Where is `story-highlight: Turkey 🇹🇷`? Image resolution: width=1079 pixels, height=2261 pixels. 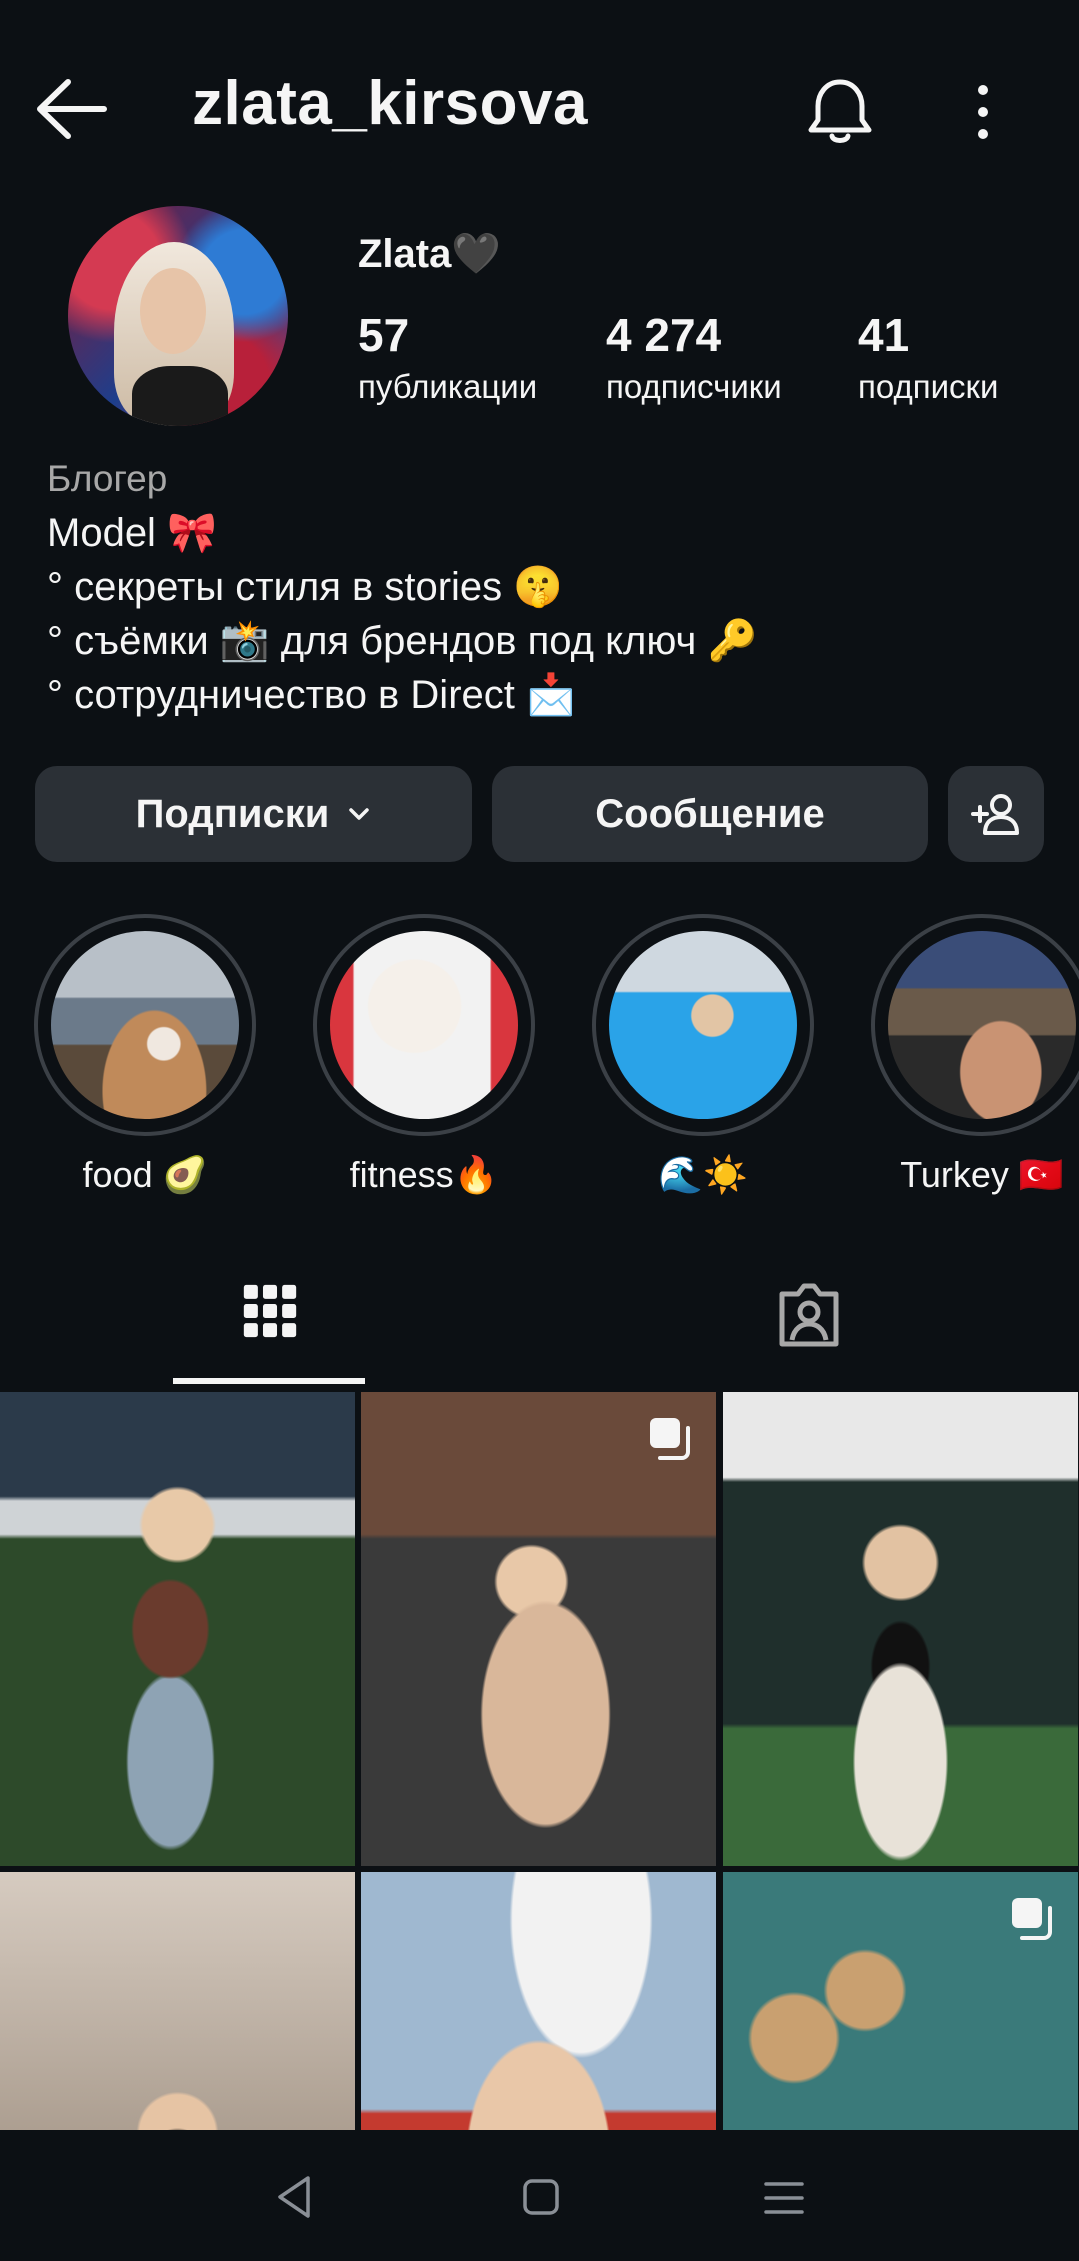
story-highlight: Turkey 🇹🇷 is located at coordinates (974, 1055).